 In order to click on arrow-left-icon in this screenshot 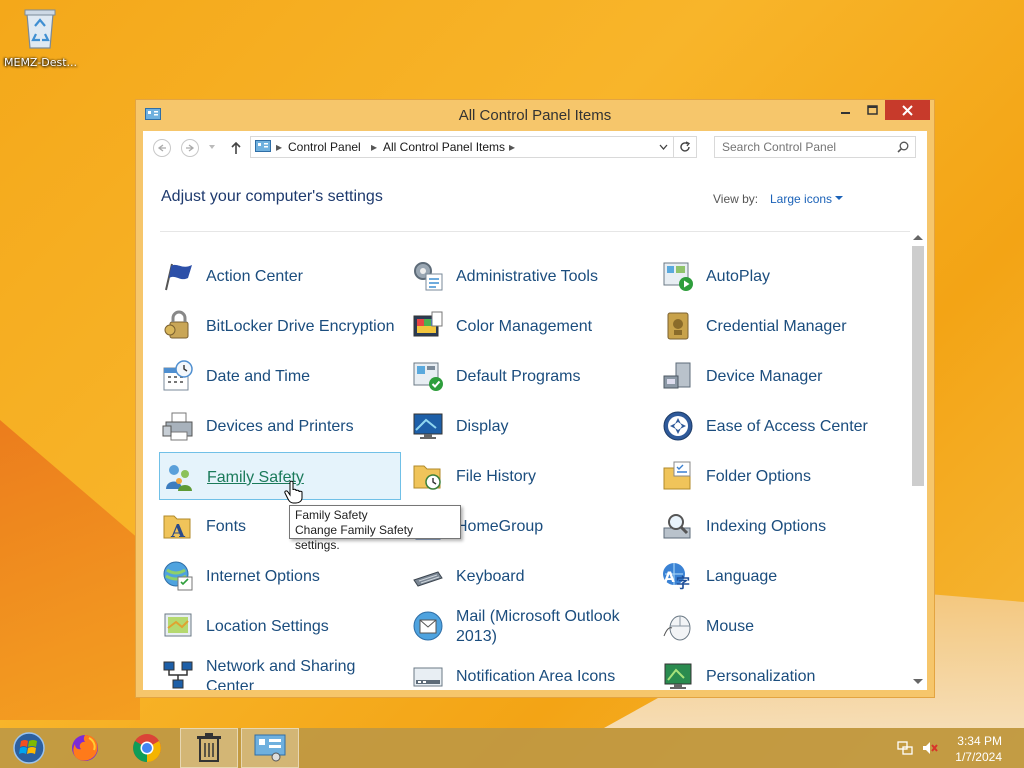, I will do `click(161, 148)`.